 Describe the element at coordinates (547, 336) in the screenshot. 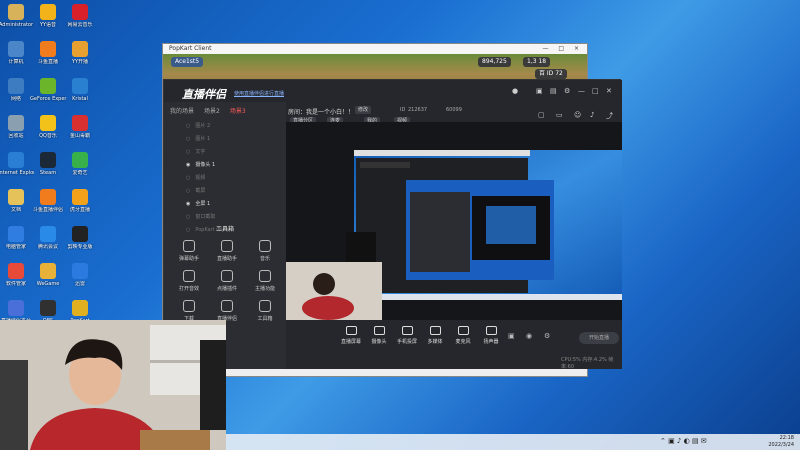

I see `gear-icon: ⚙` at that location.